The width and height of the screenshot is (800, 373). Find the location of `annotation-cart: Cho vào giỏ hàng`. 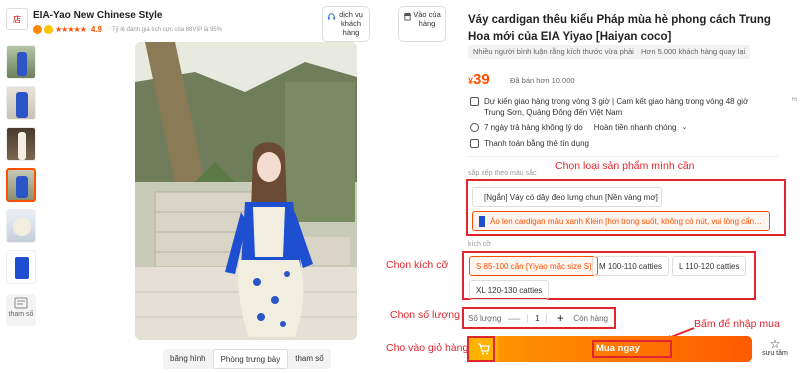

annotation-cart: Cho vào giỏ hàng is located at coordinates (427, 348).